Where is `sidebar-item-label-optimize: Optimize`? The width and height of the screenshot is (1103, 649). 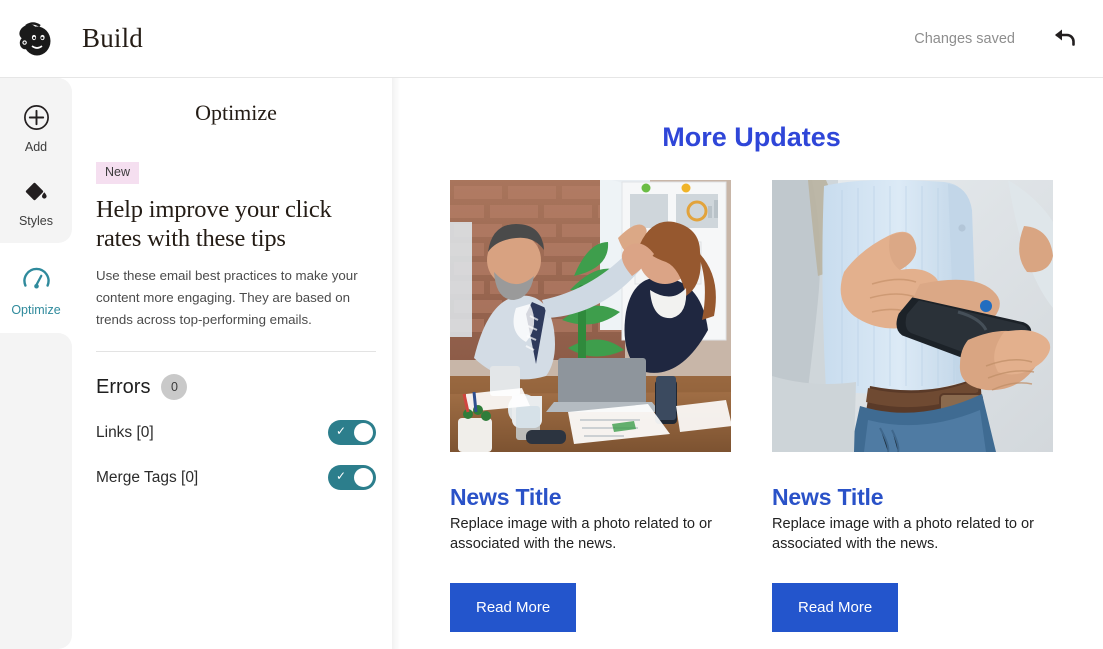
sidebar-item-label-optimize: Optimize is located at coordinates (36, 310).